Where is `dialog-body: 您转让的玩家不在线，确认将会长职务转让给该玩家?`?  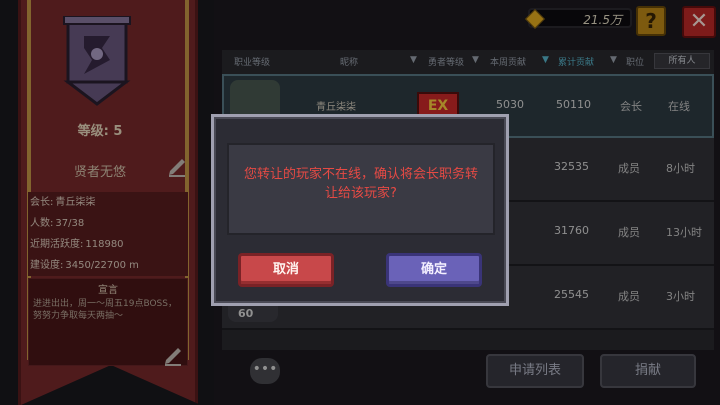
dialog-body: 您转让的玩家不在线，确认将会长职务转让给该玩家? is located at coordinates (361, 189).